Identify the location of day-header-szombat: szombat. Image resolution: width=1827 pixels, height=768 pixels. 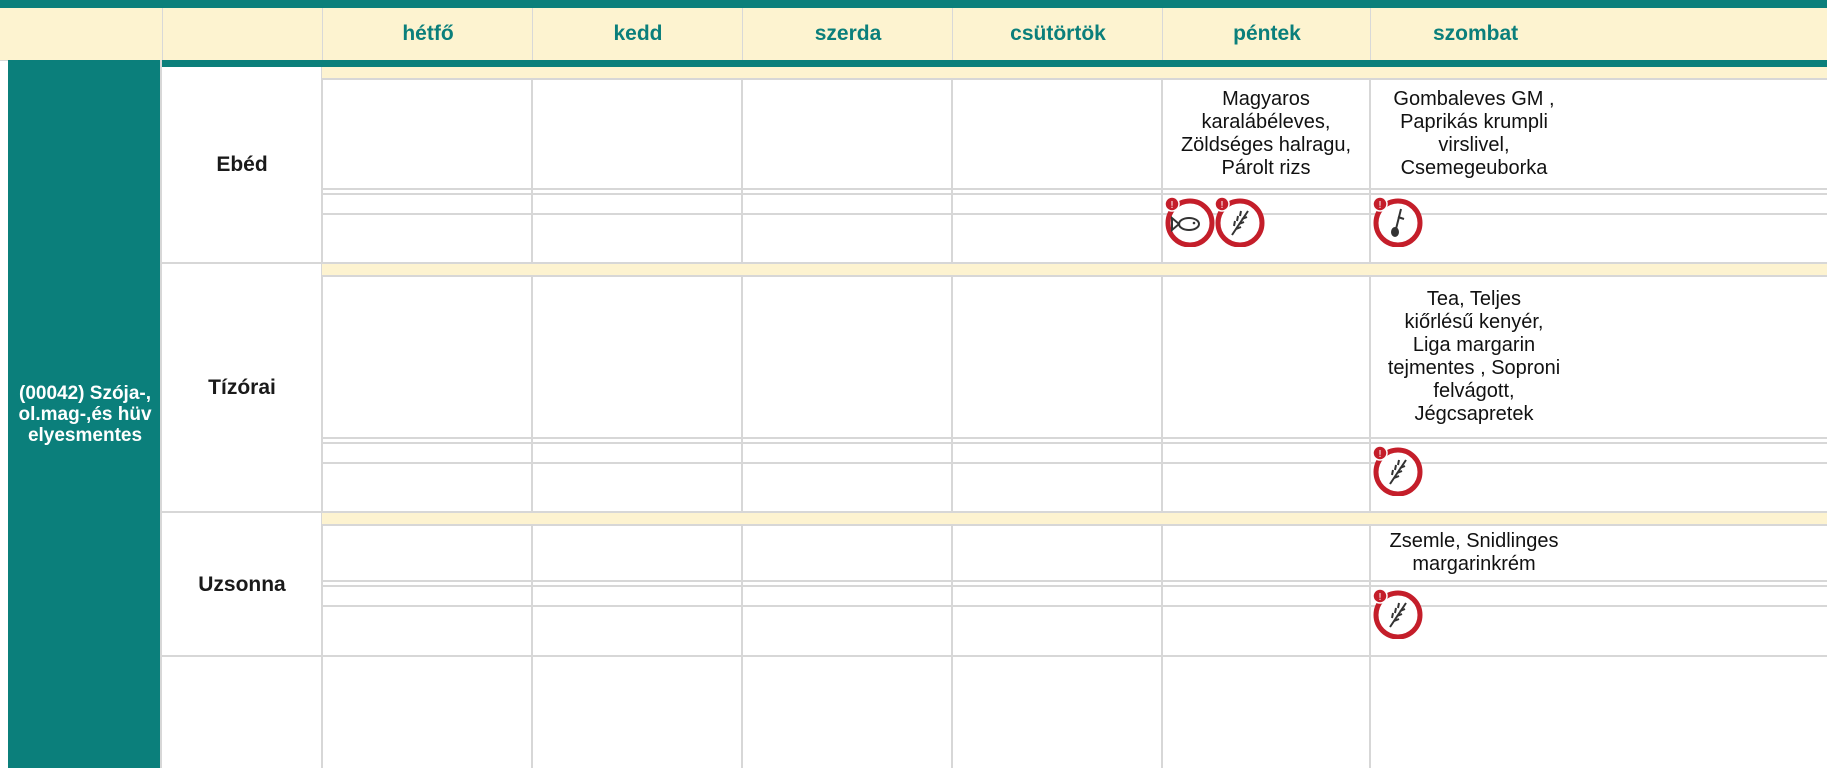
(1598, 34).